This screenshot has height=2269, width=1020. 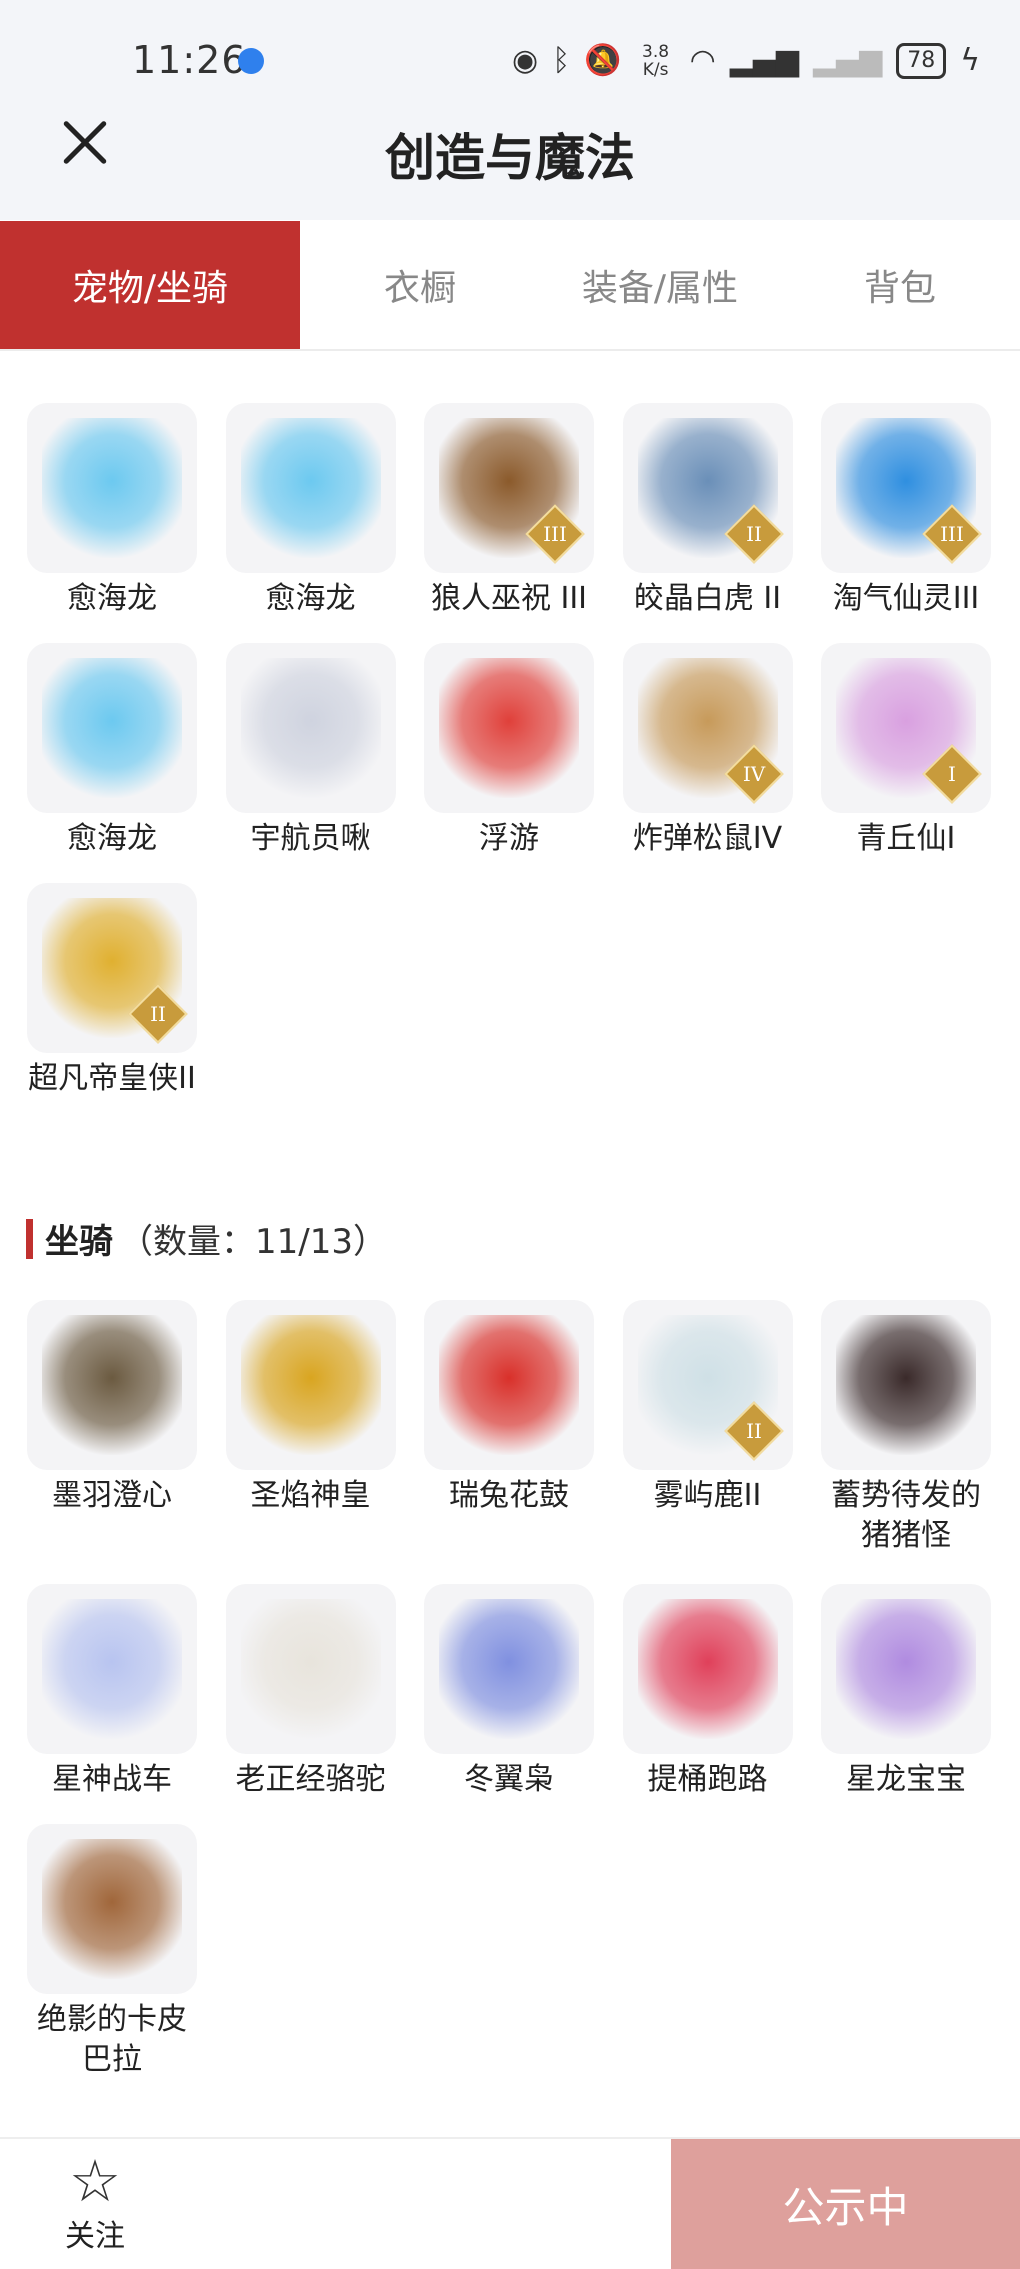 I want to click on item-name: 浮游, so click(x=509, y=838).